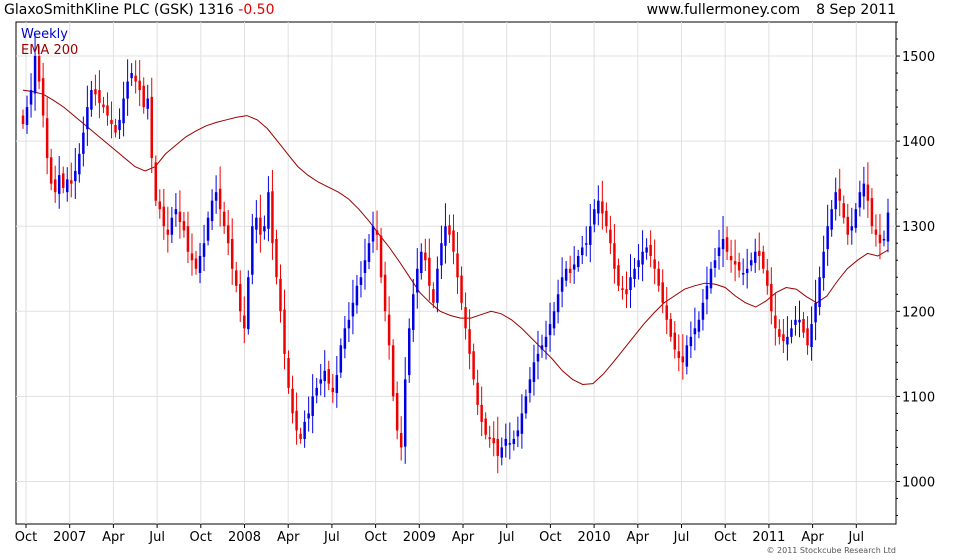 Image resolution: width=980 pixels, height=560 pixels. I want to click on copyright-text: © 2011 Stockcube Research Ltd, so click(831, 550).